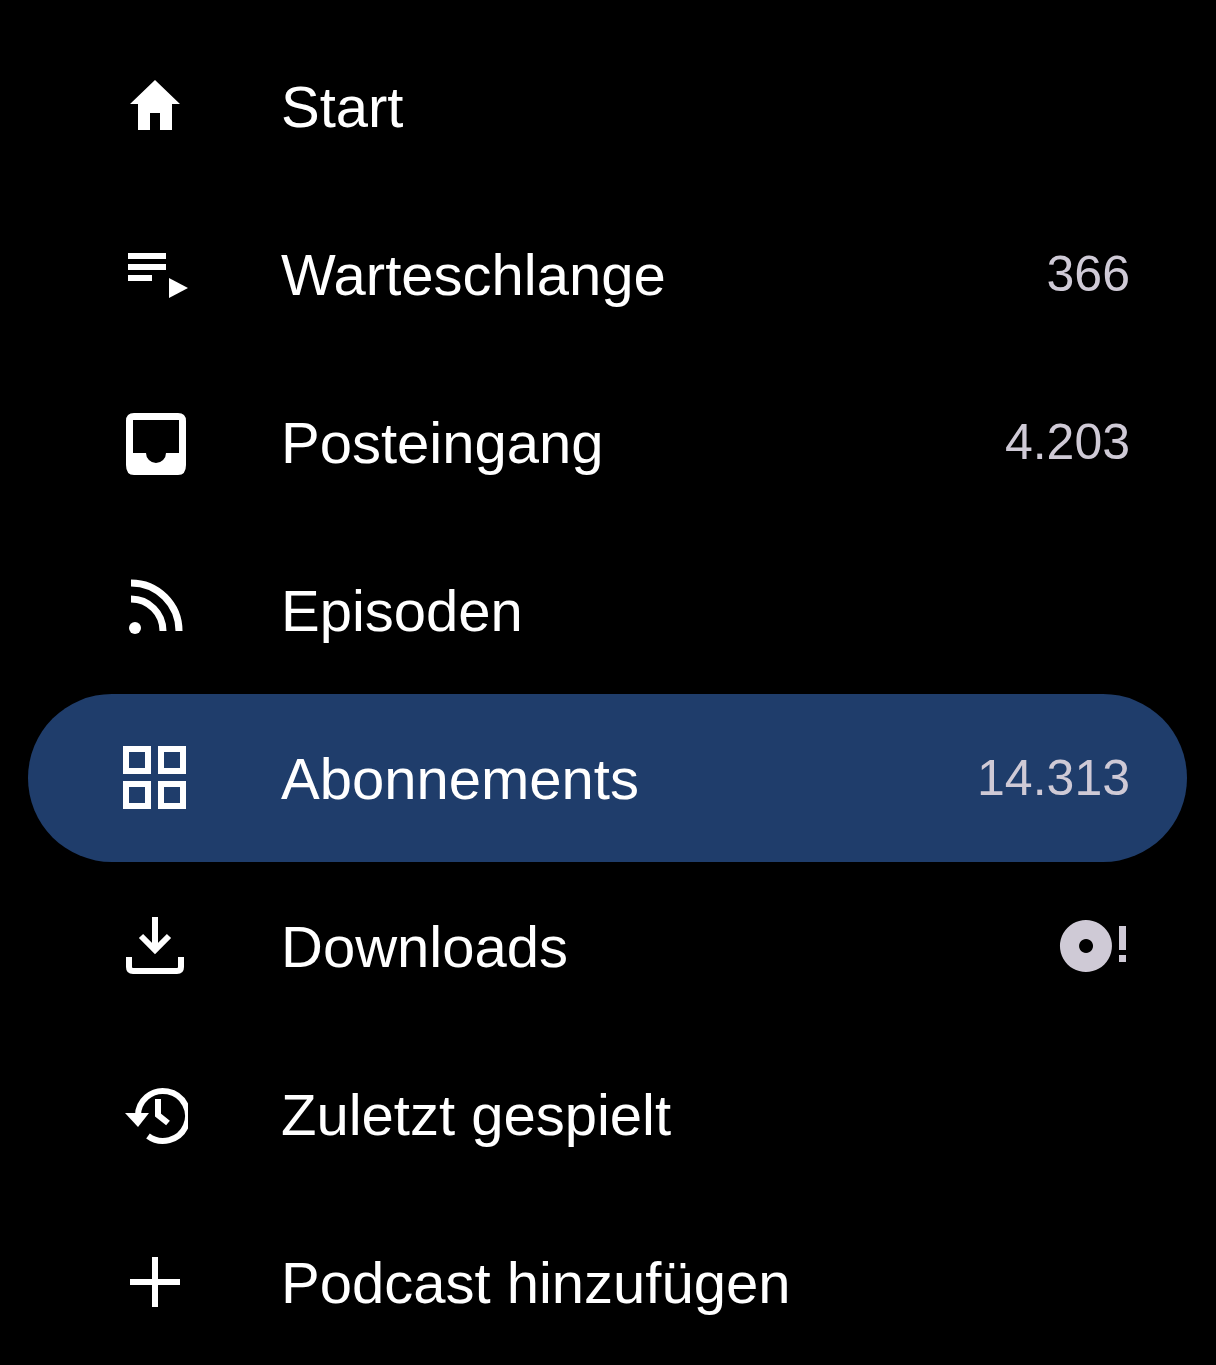  Describe the element at coordinates (155, 778) in the screenshot. I see `grid-icon` at that location.